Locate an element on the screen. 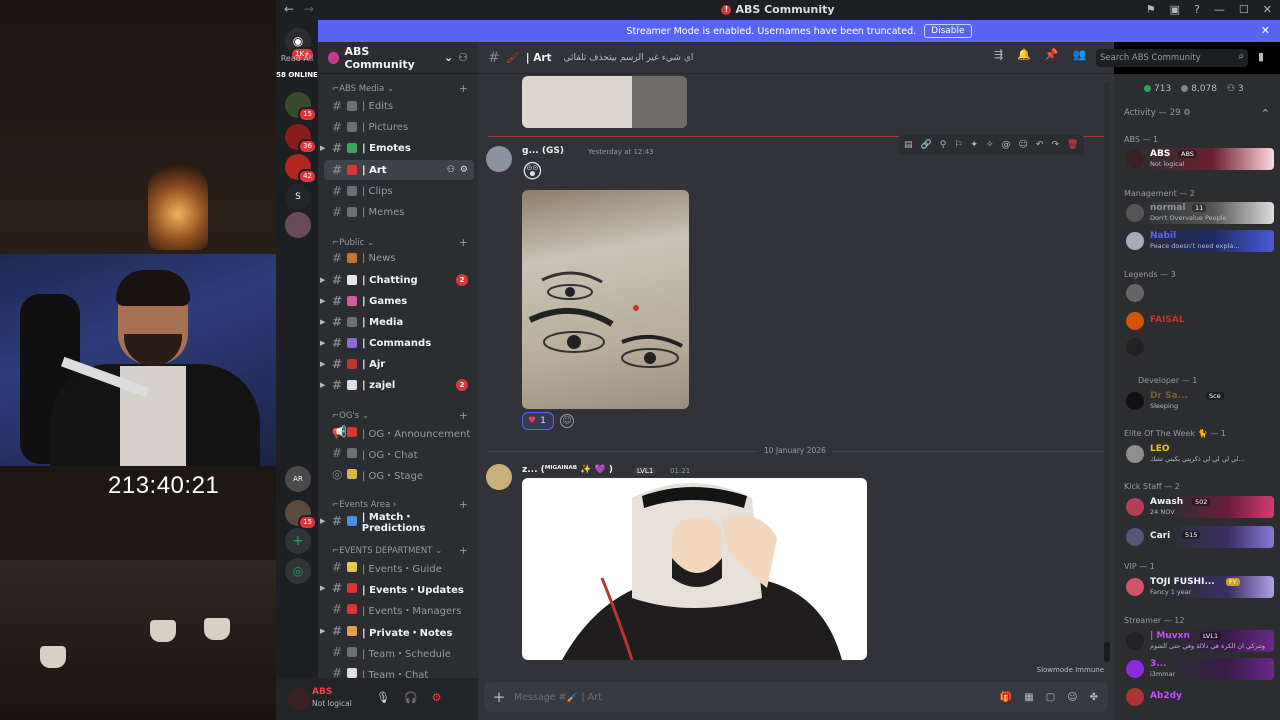 Image resolution: width=1280 pixels, height=720 pixels. message-input is located at coordinates (734, 697).